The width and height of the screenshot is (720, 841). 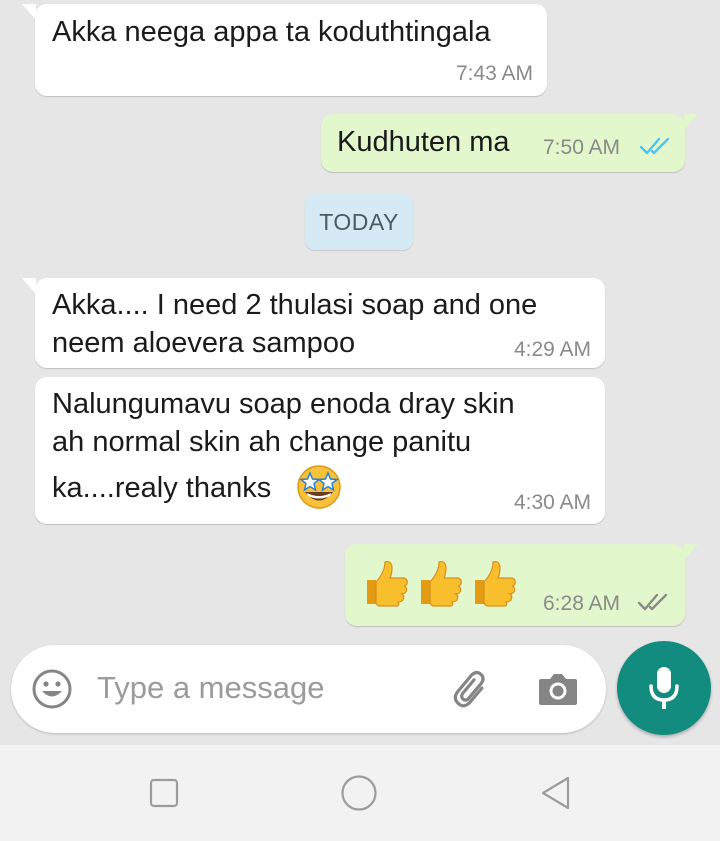 I want to click on camera-icon, so click(x=558, y=689).